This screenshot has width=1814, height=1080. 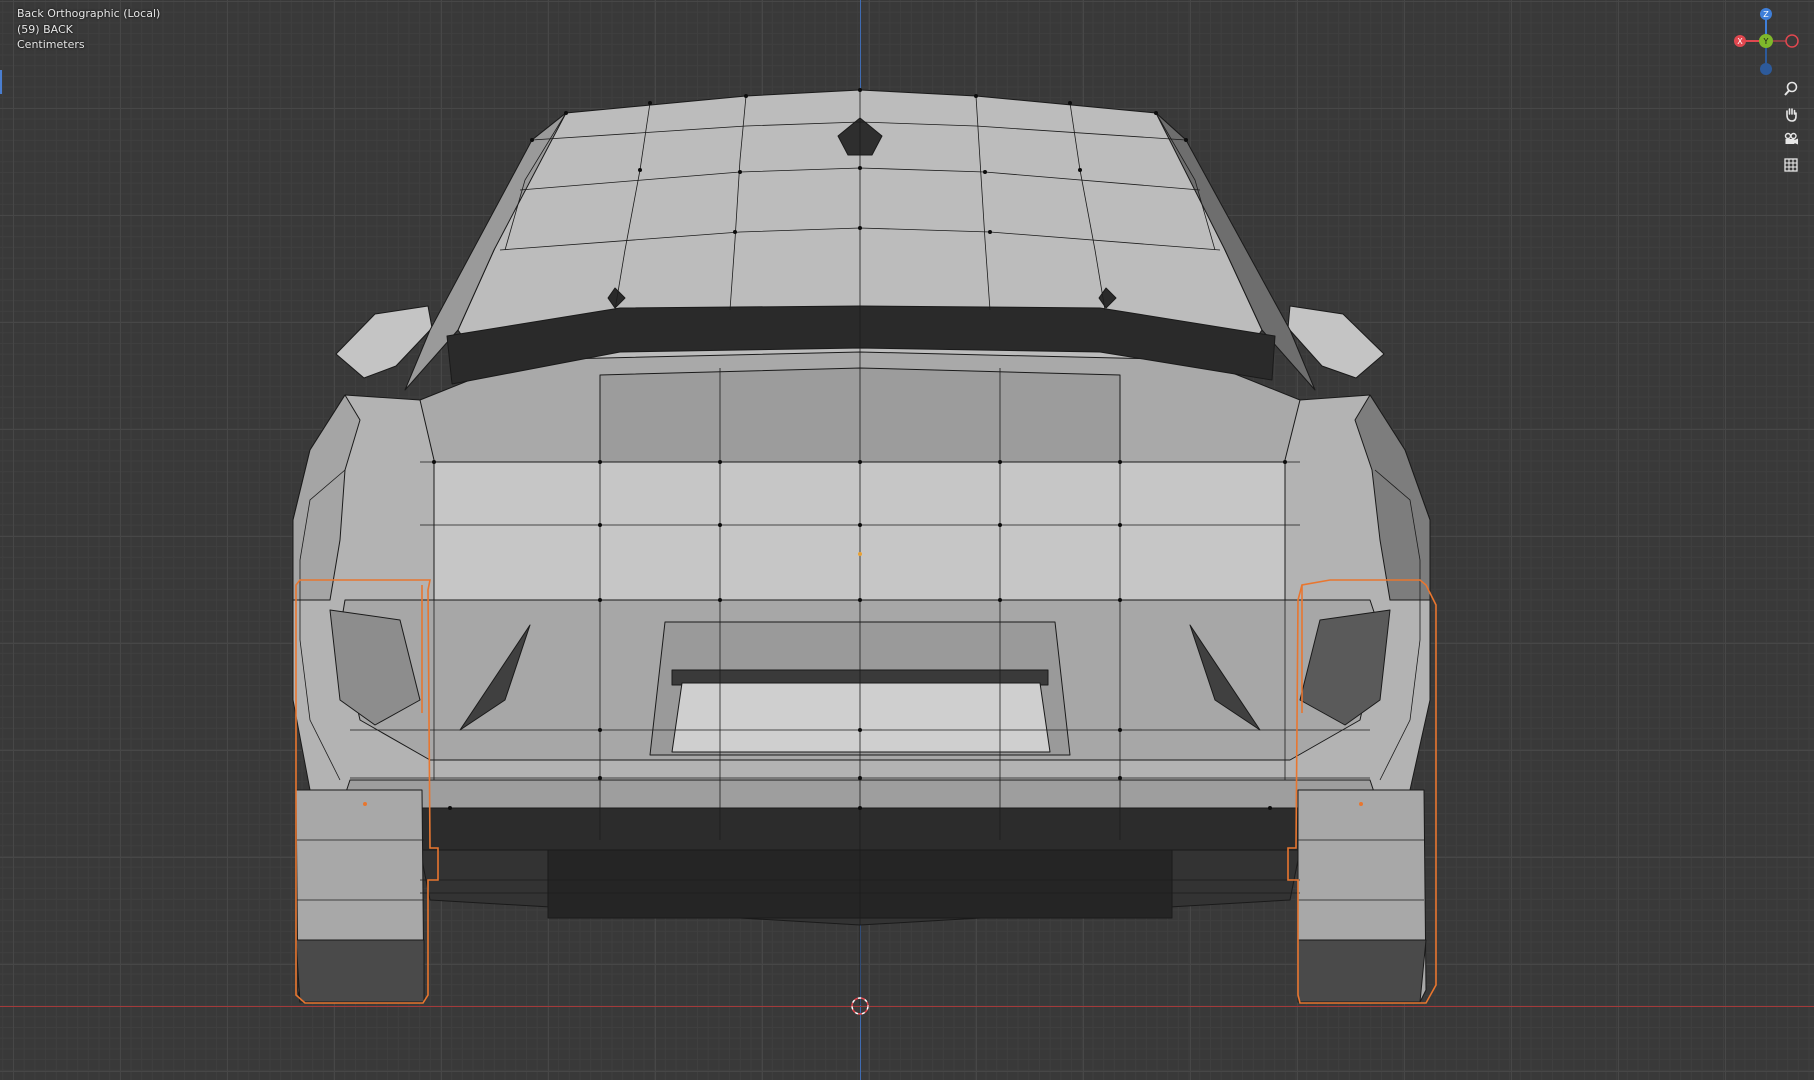 What do you see at coordinates (360, 971) in the screenshot?
I see `left-wheel-dark` at bounding box center [360, 971].